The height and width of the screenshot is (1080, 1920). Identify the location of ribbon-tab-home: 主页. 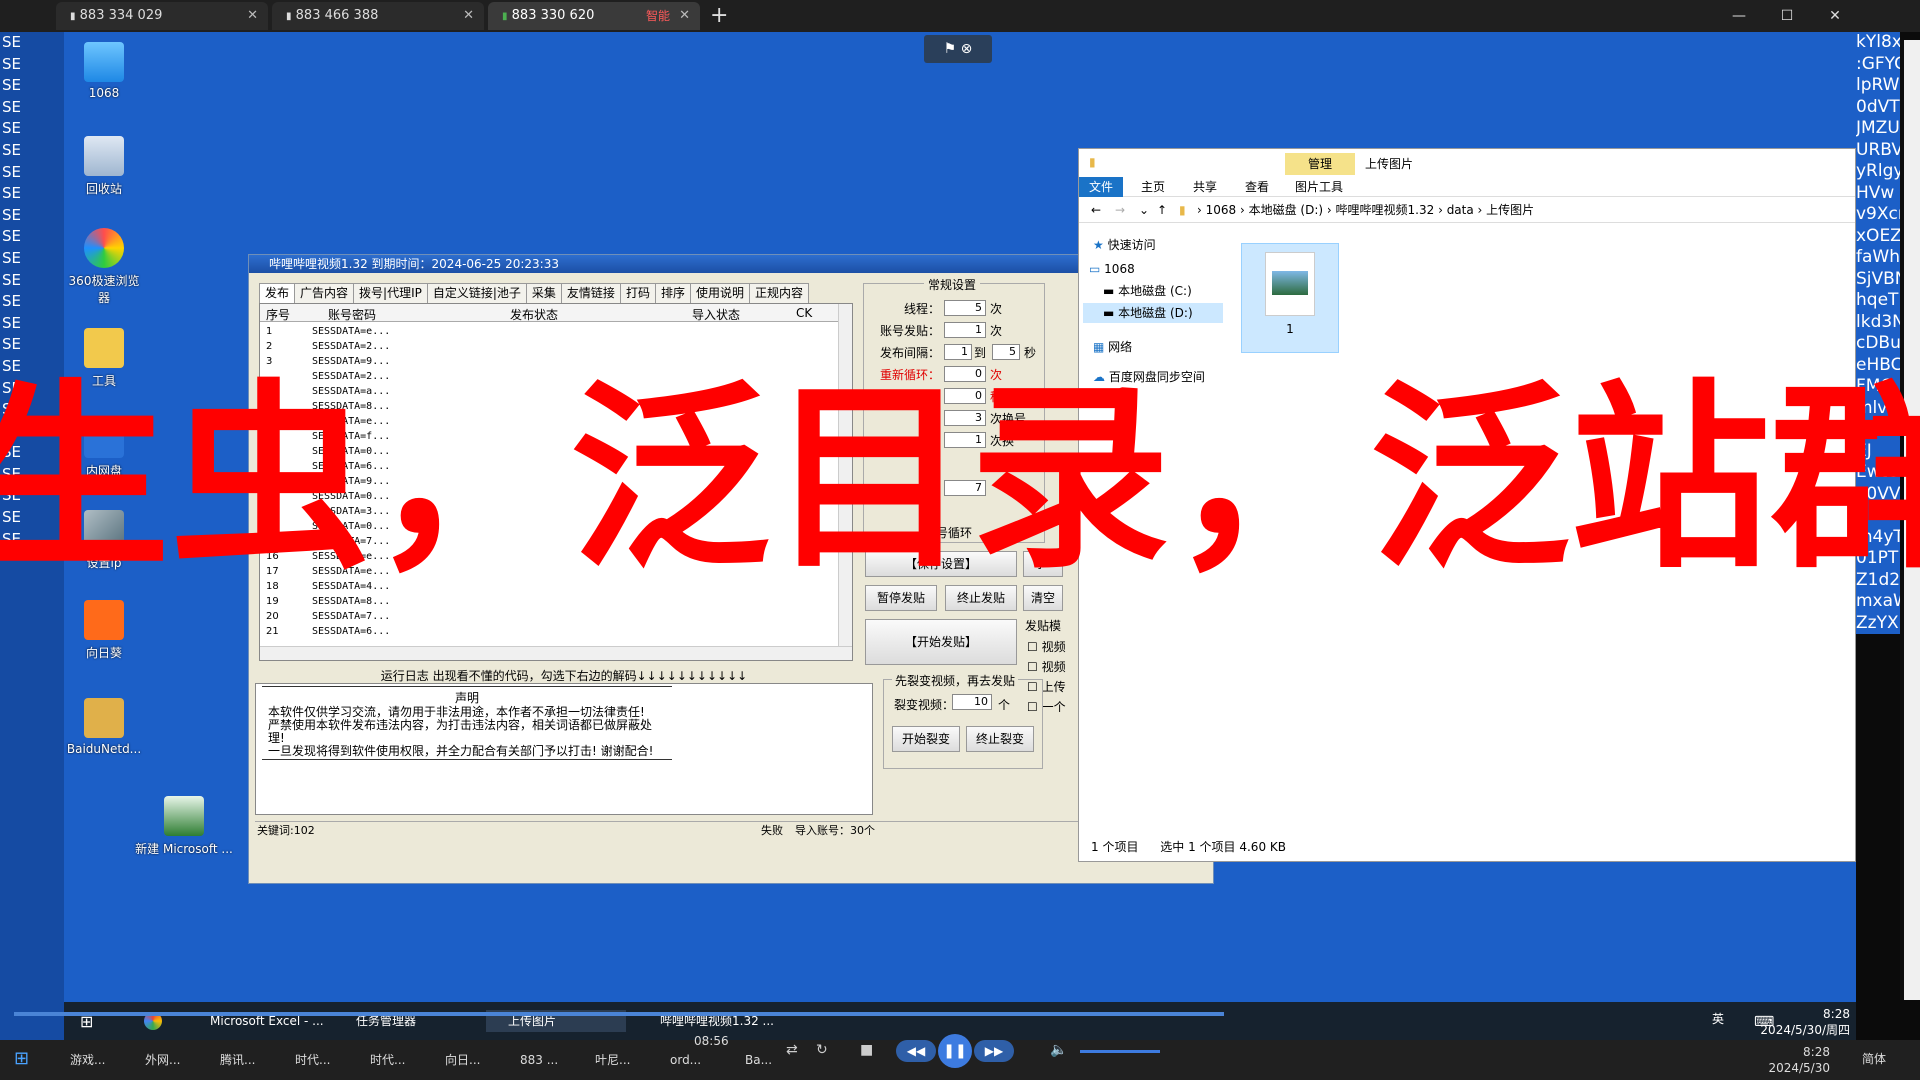
(1153, 187).